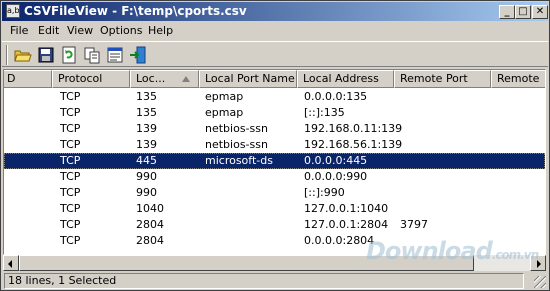 The width and height of the screenshot is (550, 291). Describe the element at coordinates (346, 208) in the screenshot. I see `cell-local-address: 127.0.0.1:1040` at that location.